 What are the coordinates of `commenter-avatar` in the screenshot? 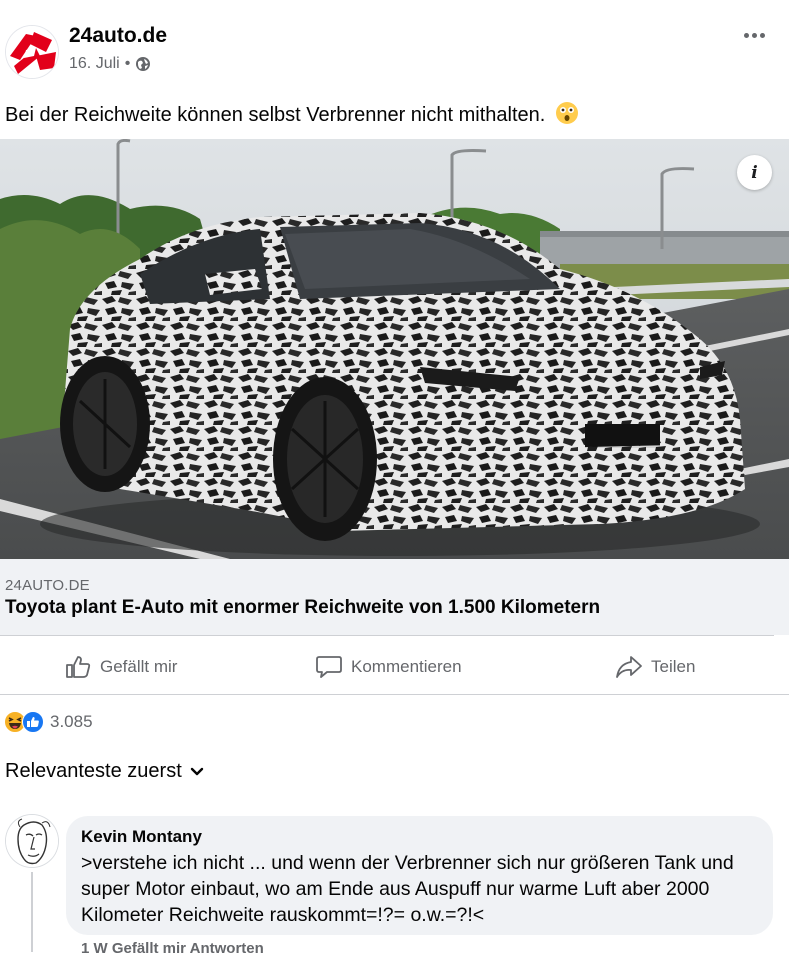 It's located at (32, 841).